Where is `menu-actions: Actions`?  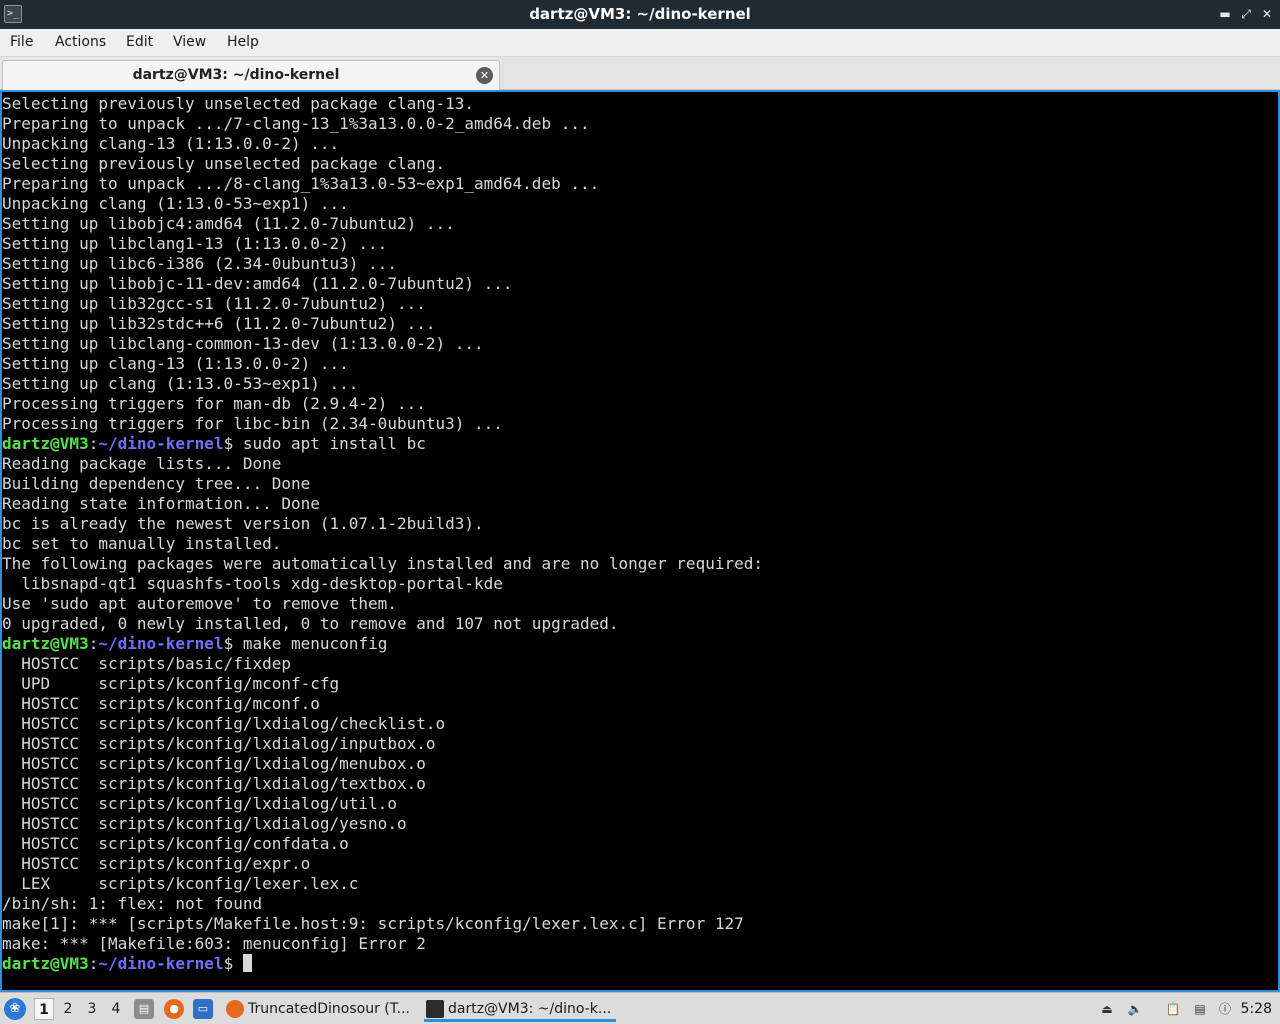 menu-actions: Actions is located at coordinates (80, 42).